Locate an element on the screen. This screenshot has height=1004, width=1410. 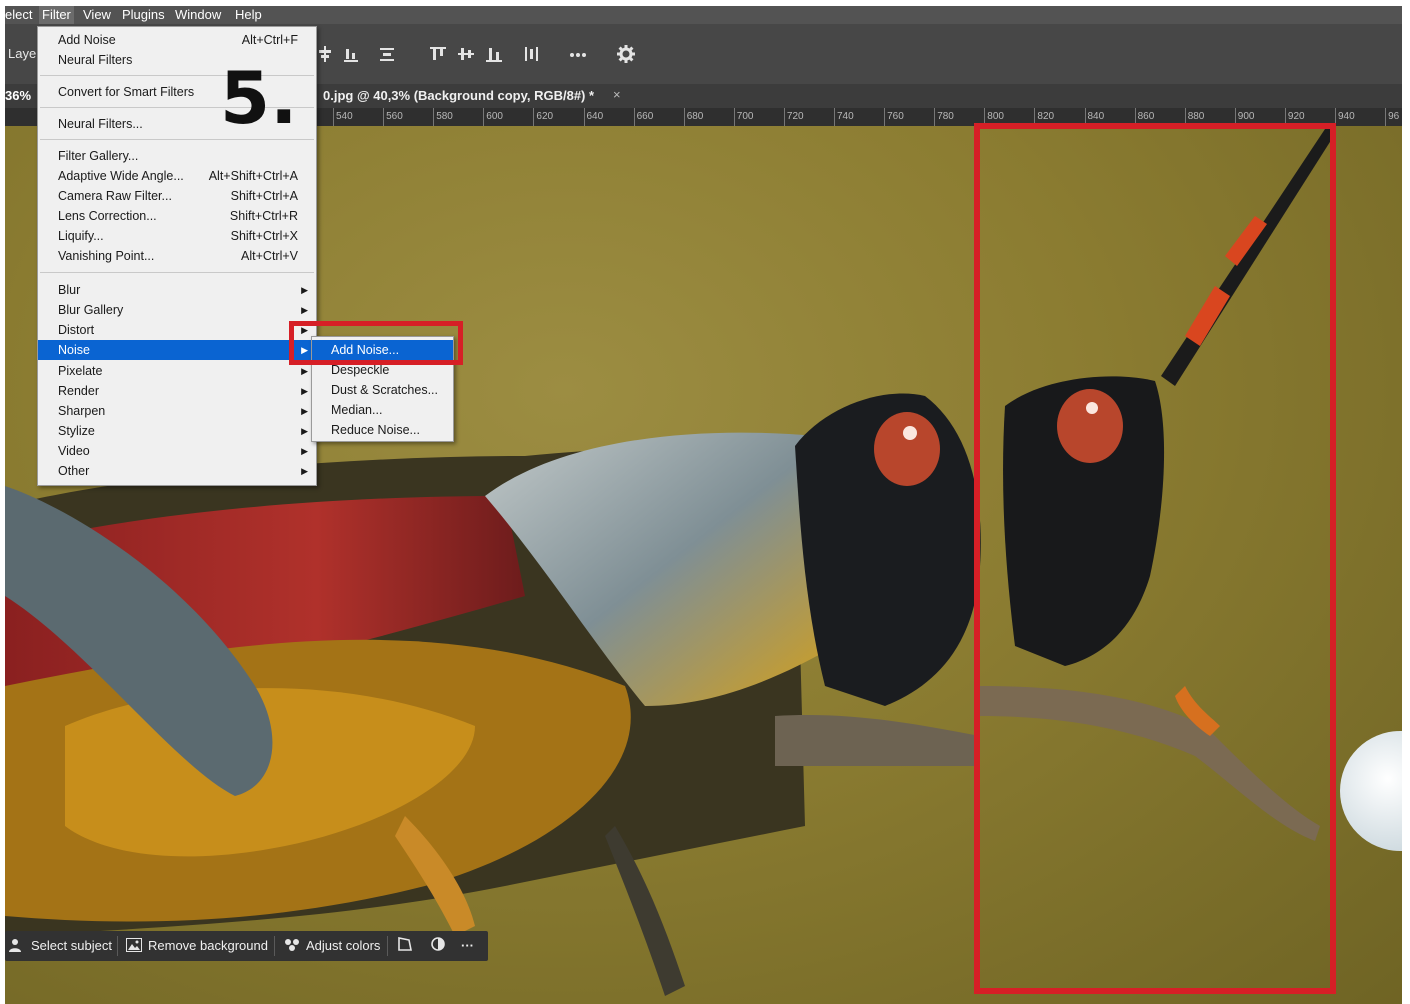
menu-item-blur: Blur ▶ is located at coordinates (177, 290).